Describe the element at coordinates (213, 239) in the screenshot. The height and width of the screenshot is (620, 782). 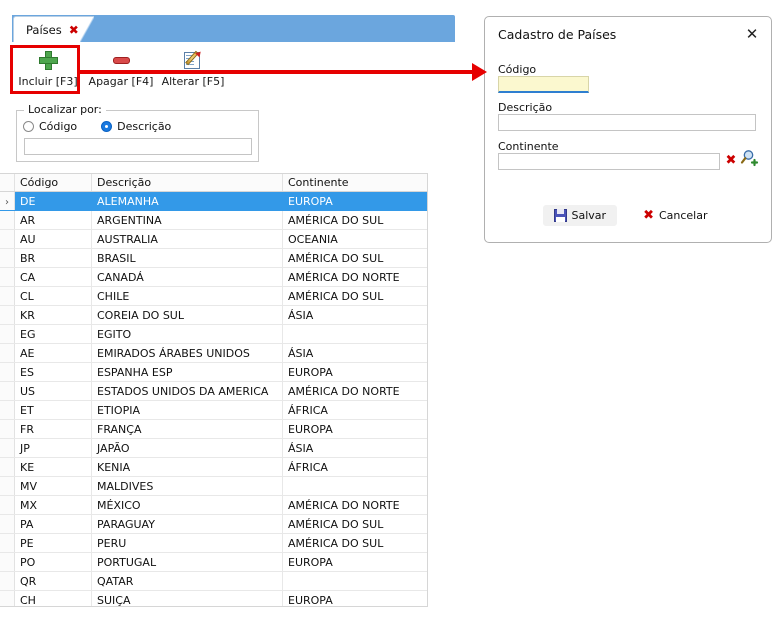
I see `table-row: AU AUSTRALIA OCEANIA` at that location.